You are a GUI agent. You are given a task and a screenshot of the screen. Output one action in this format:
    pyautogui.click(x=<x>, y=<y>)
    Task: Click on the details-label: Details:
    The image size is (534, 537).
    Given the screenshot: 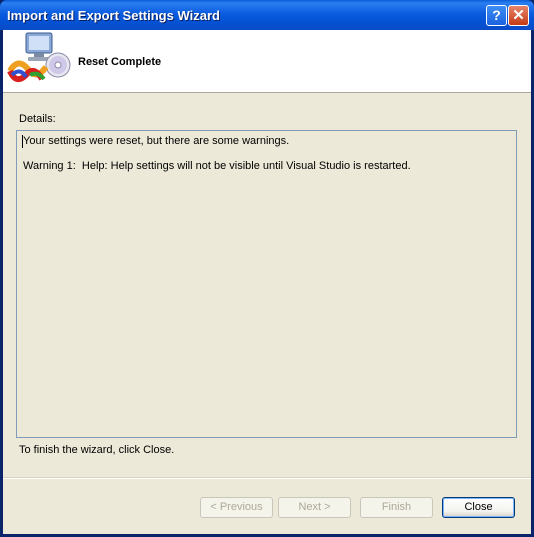 What is the action you would take?
    pyautogui.click(x=37, y=119)
    